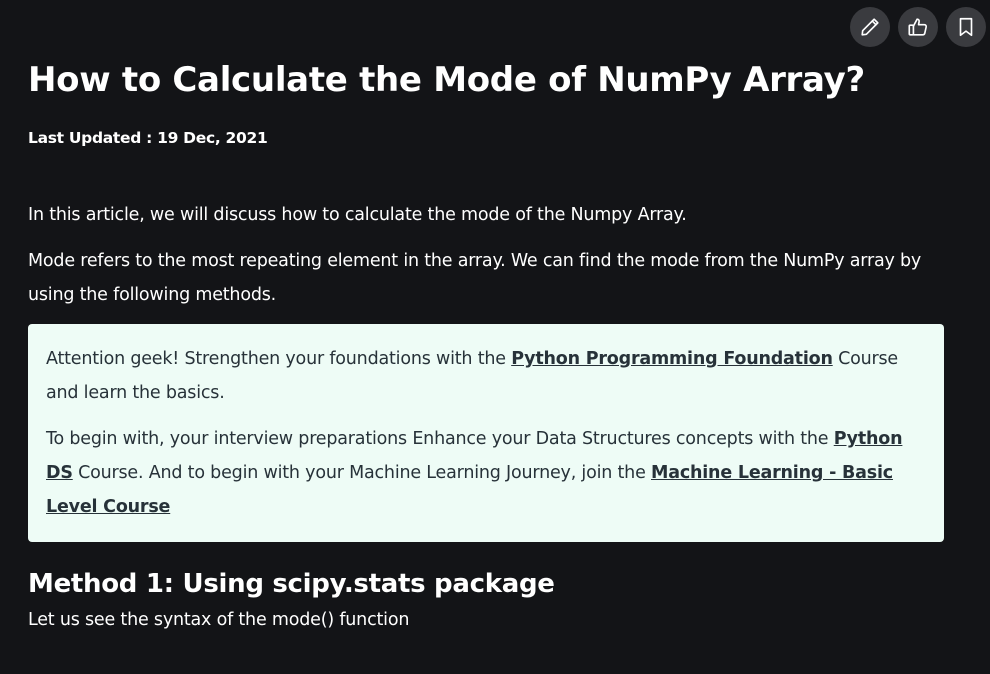 This screenshot has height=674, width=990. I want to click on python-foundation-link: Python Programming Foundation, so click(672, 359).